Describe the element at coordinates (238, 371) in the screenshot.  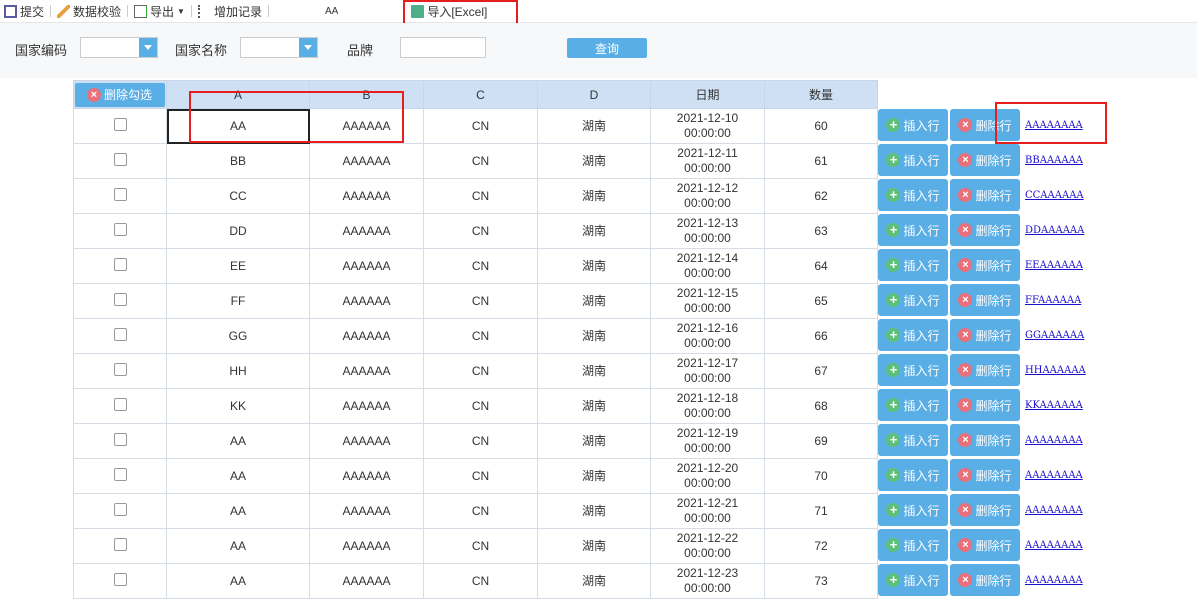
I see `cell-a: HH` at that location.